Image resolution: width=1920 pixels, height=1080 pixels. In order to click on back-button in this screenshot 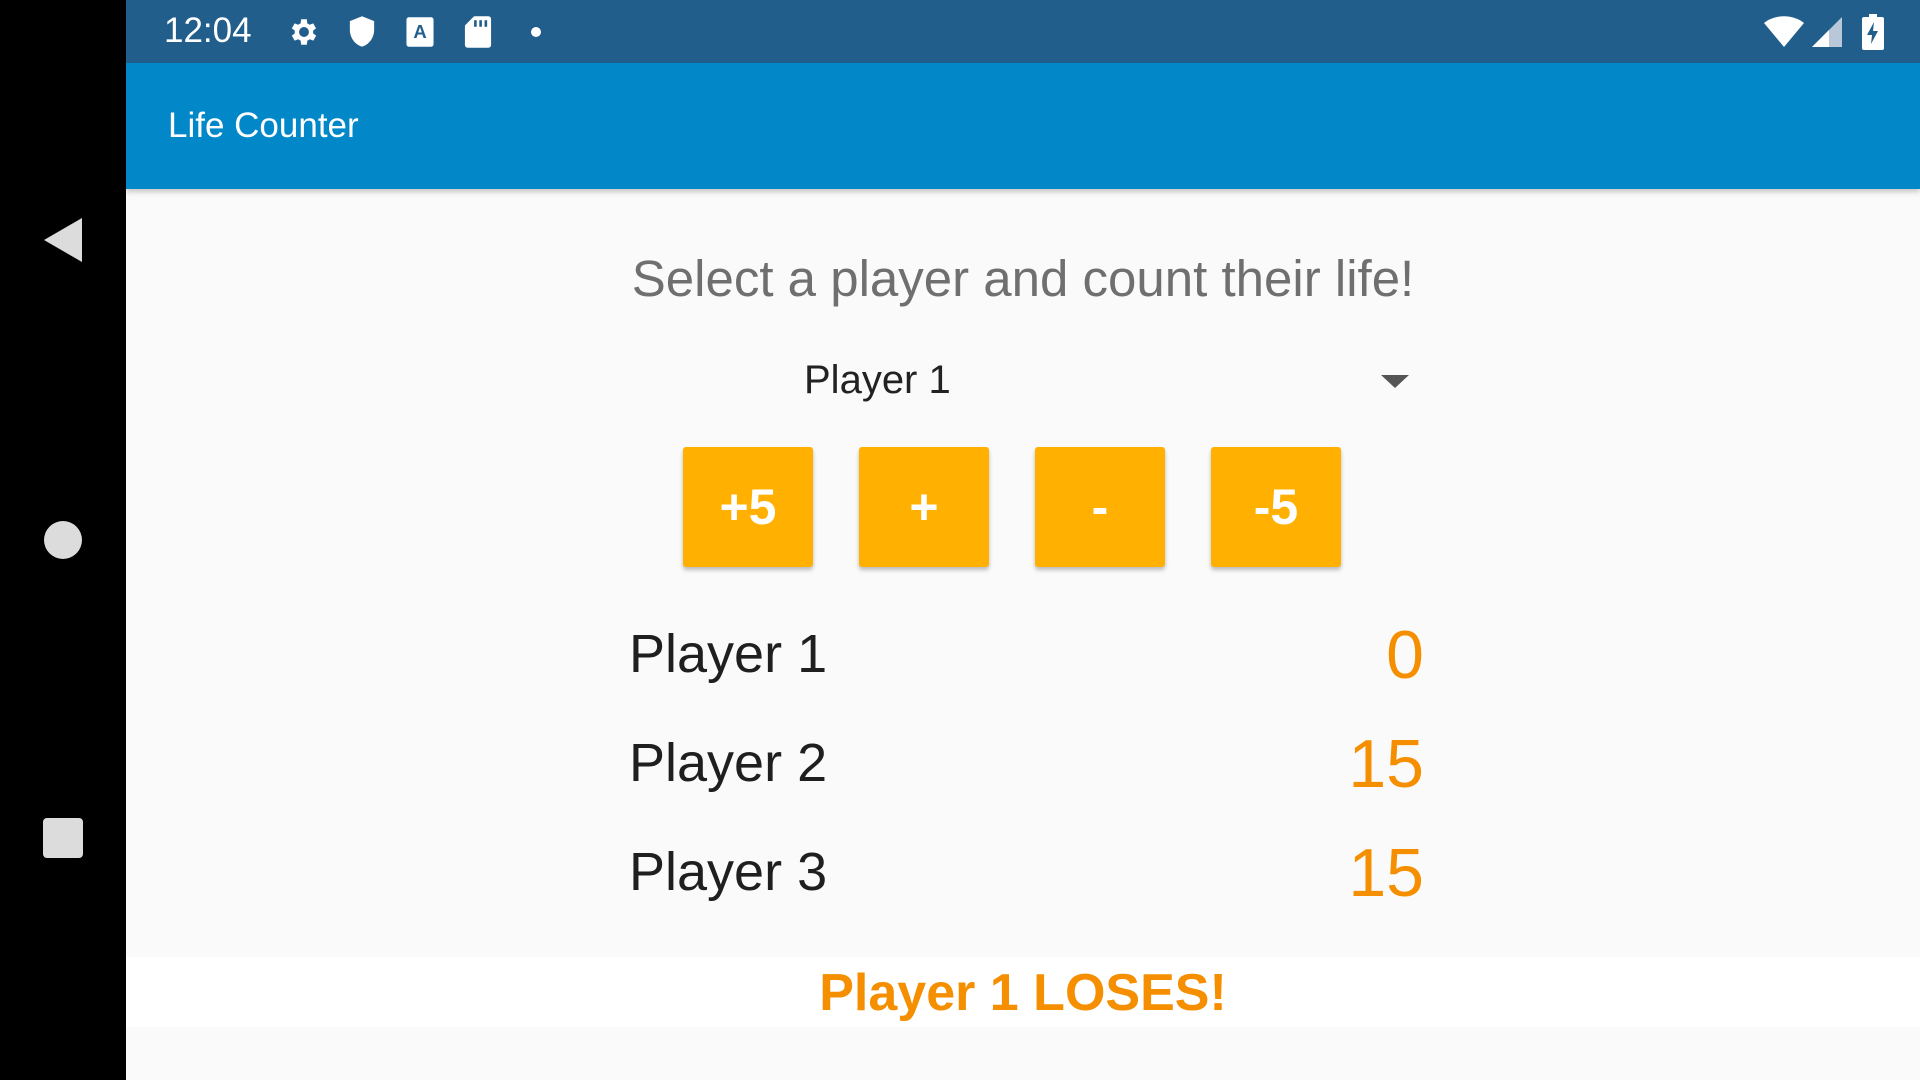, I will do `click(63, 240)`.